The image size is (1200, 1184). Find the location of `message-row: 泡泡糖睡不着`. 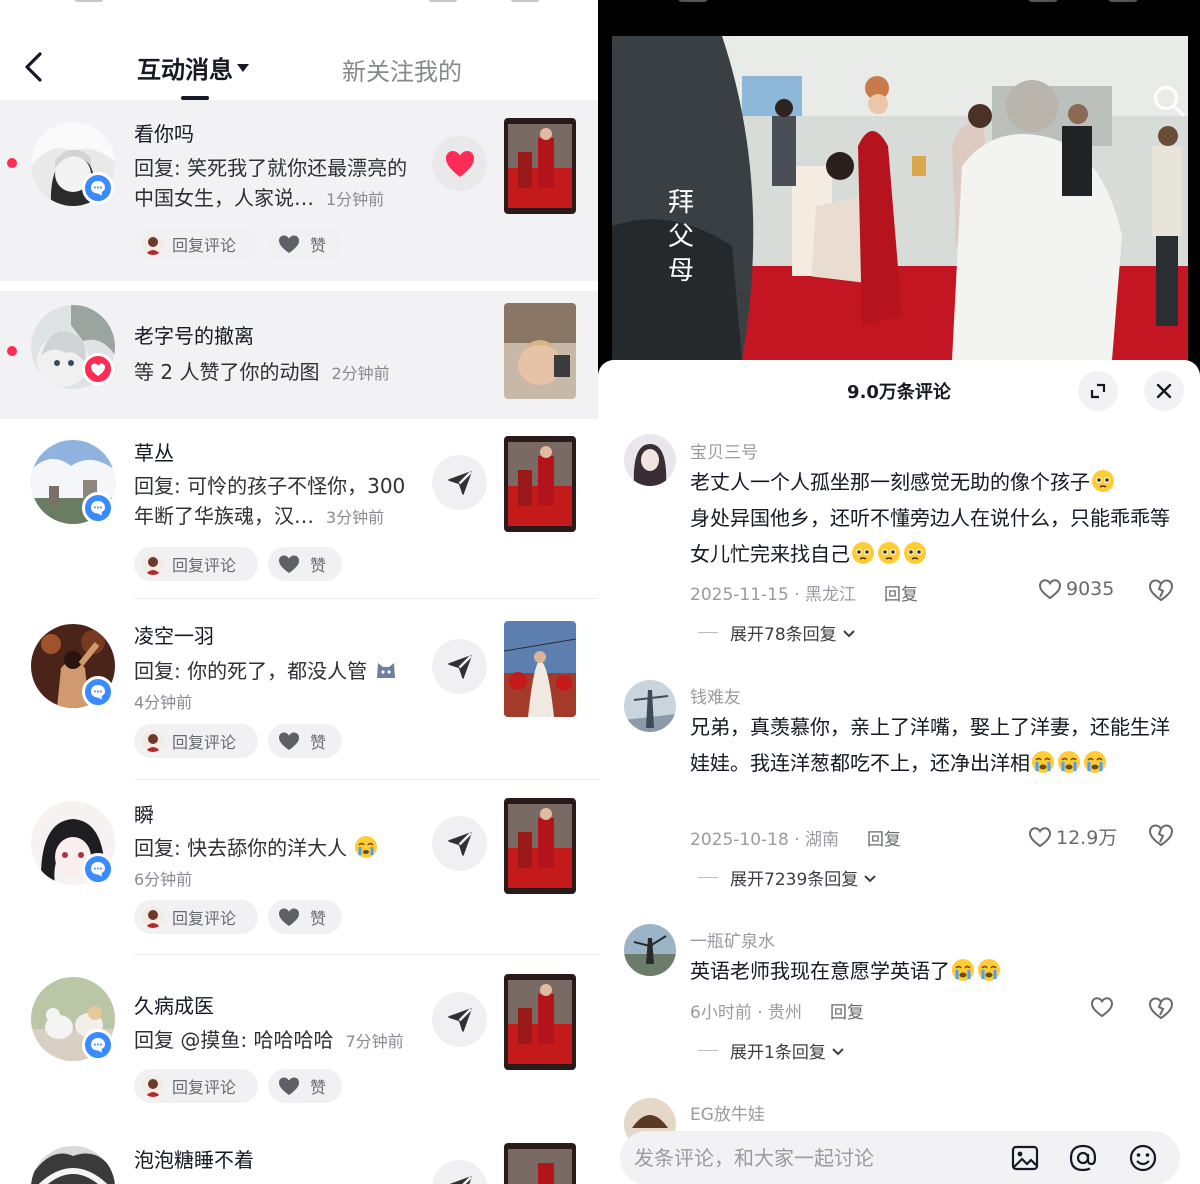

message-row: 泡泡糖睡不着 is located at coordinates (299, 1157).